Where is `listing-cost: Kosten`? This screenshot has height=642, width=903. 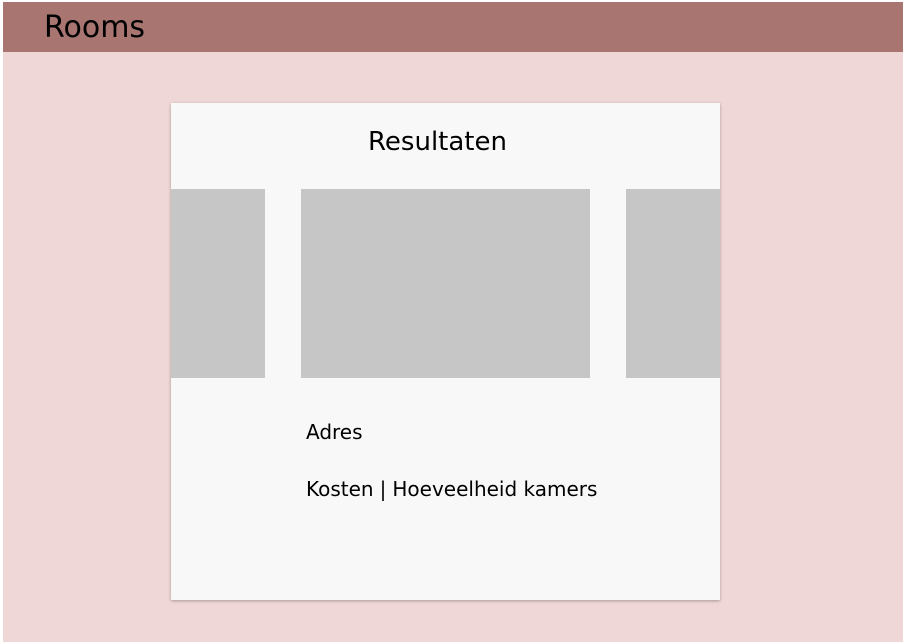 listing-cost: Kosten is located at coordinates (340, 489).